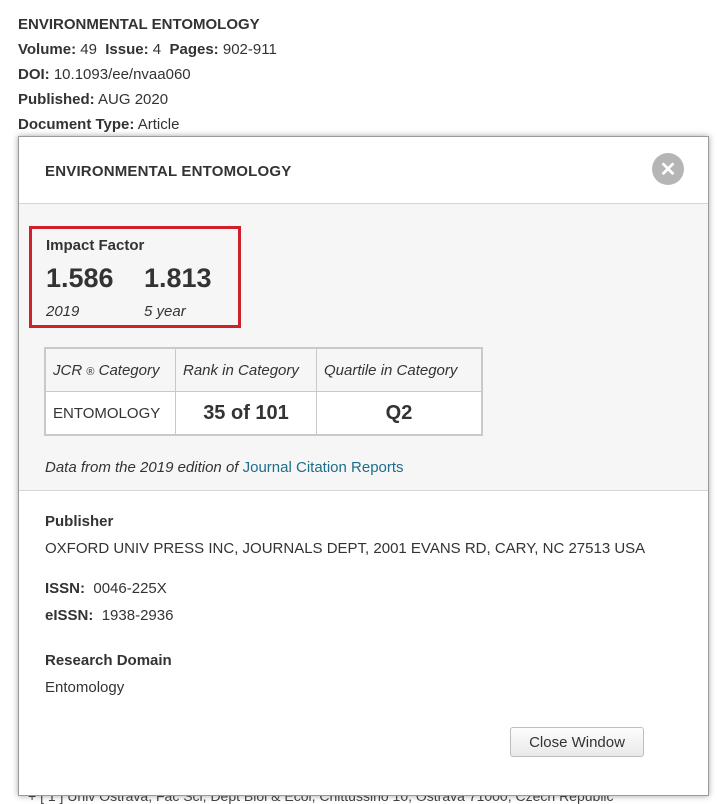 The height and width of the screenshot is (804, 717). I want to click on doctype-line: Document Type: Article, so click(147, 124).